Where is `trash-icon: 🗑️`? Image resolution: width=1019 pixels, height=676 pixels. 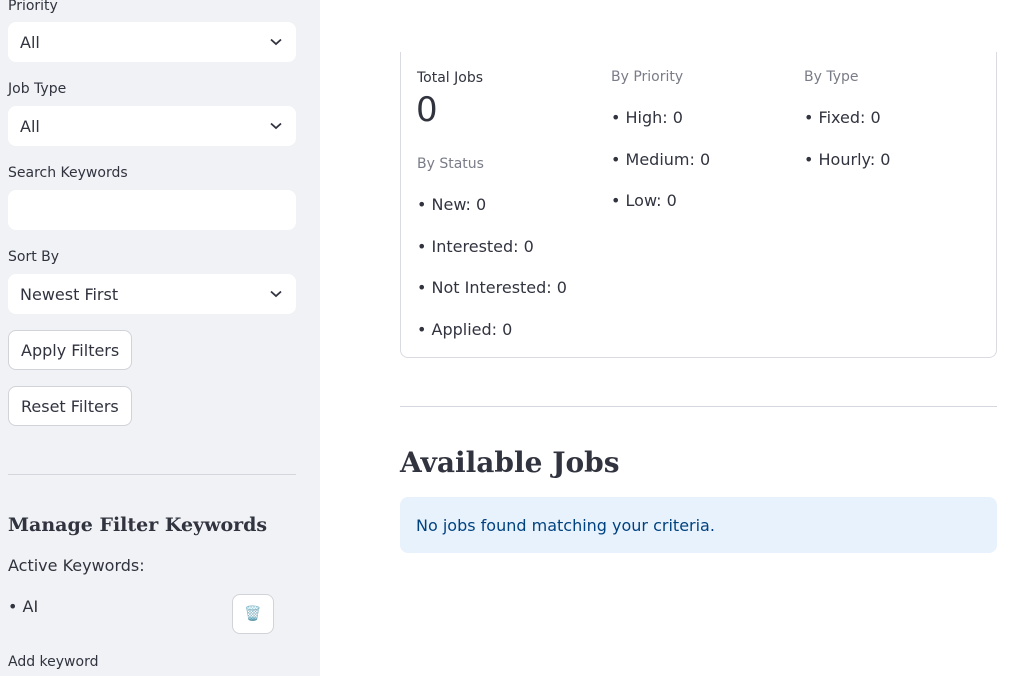
trash-icon: 🗑️ is located at coordinates (253, 614).